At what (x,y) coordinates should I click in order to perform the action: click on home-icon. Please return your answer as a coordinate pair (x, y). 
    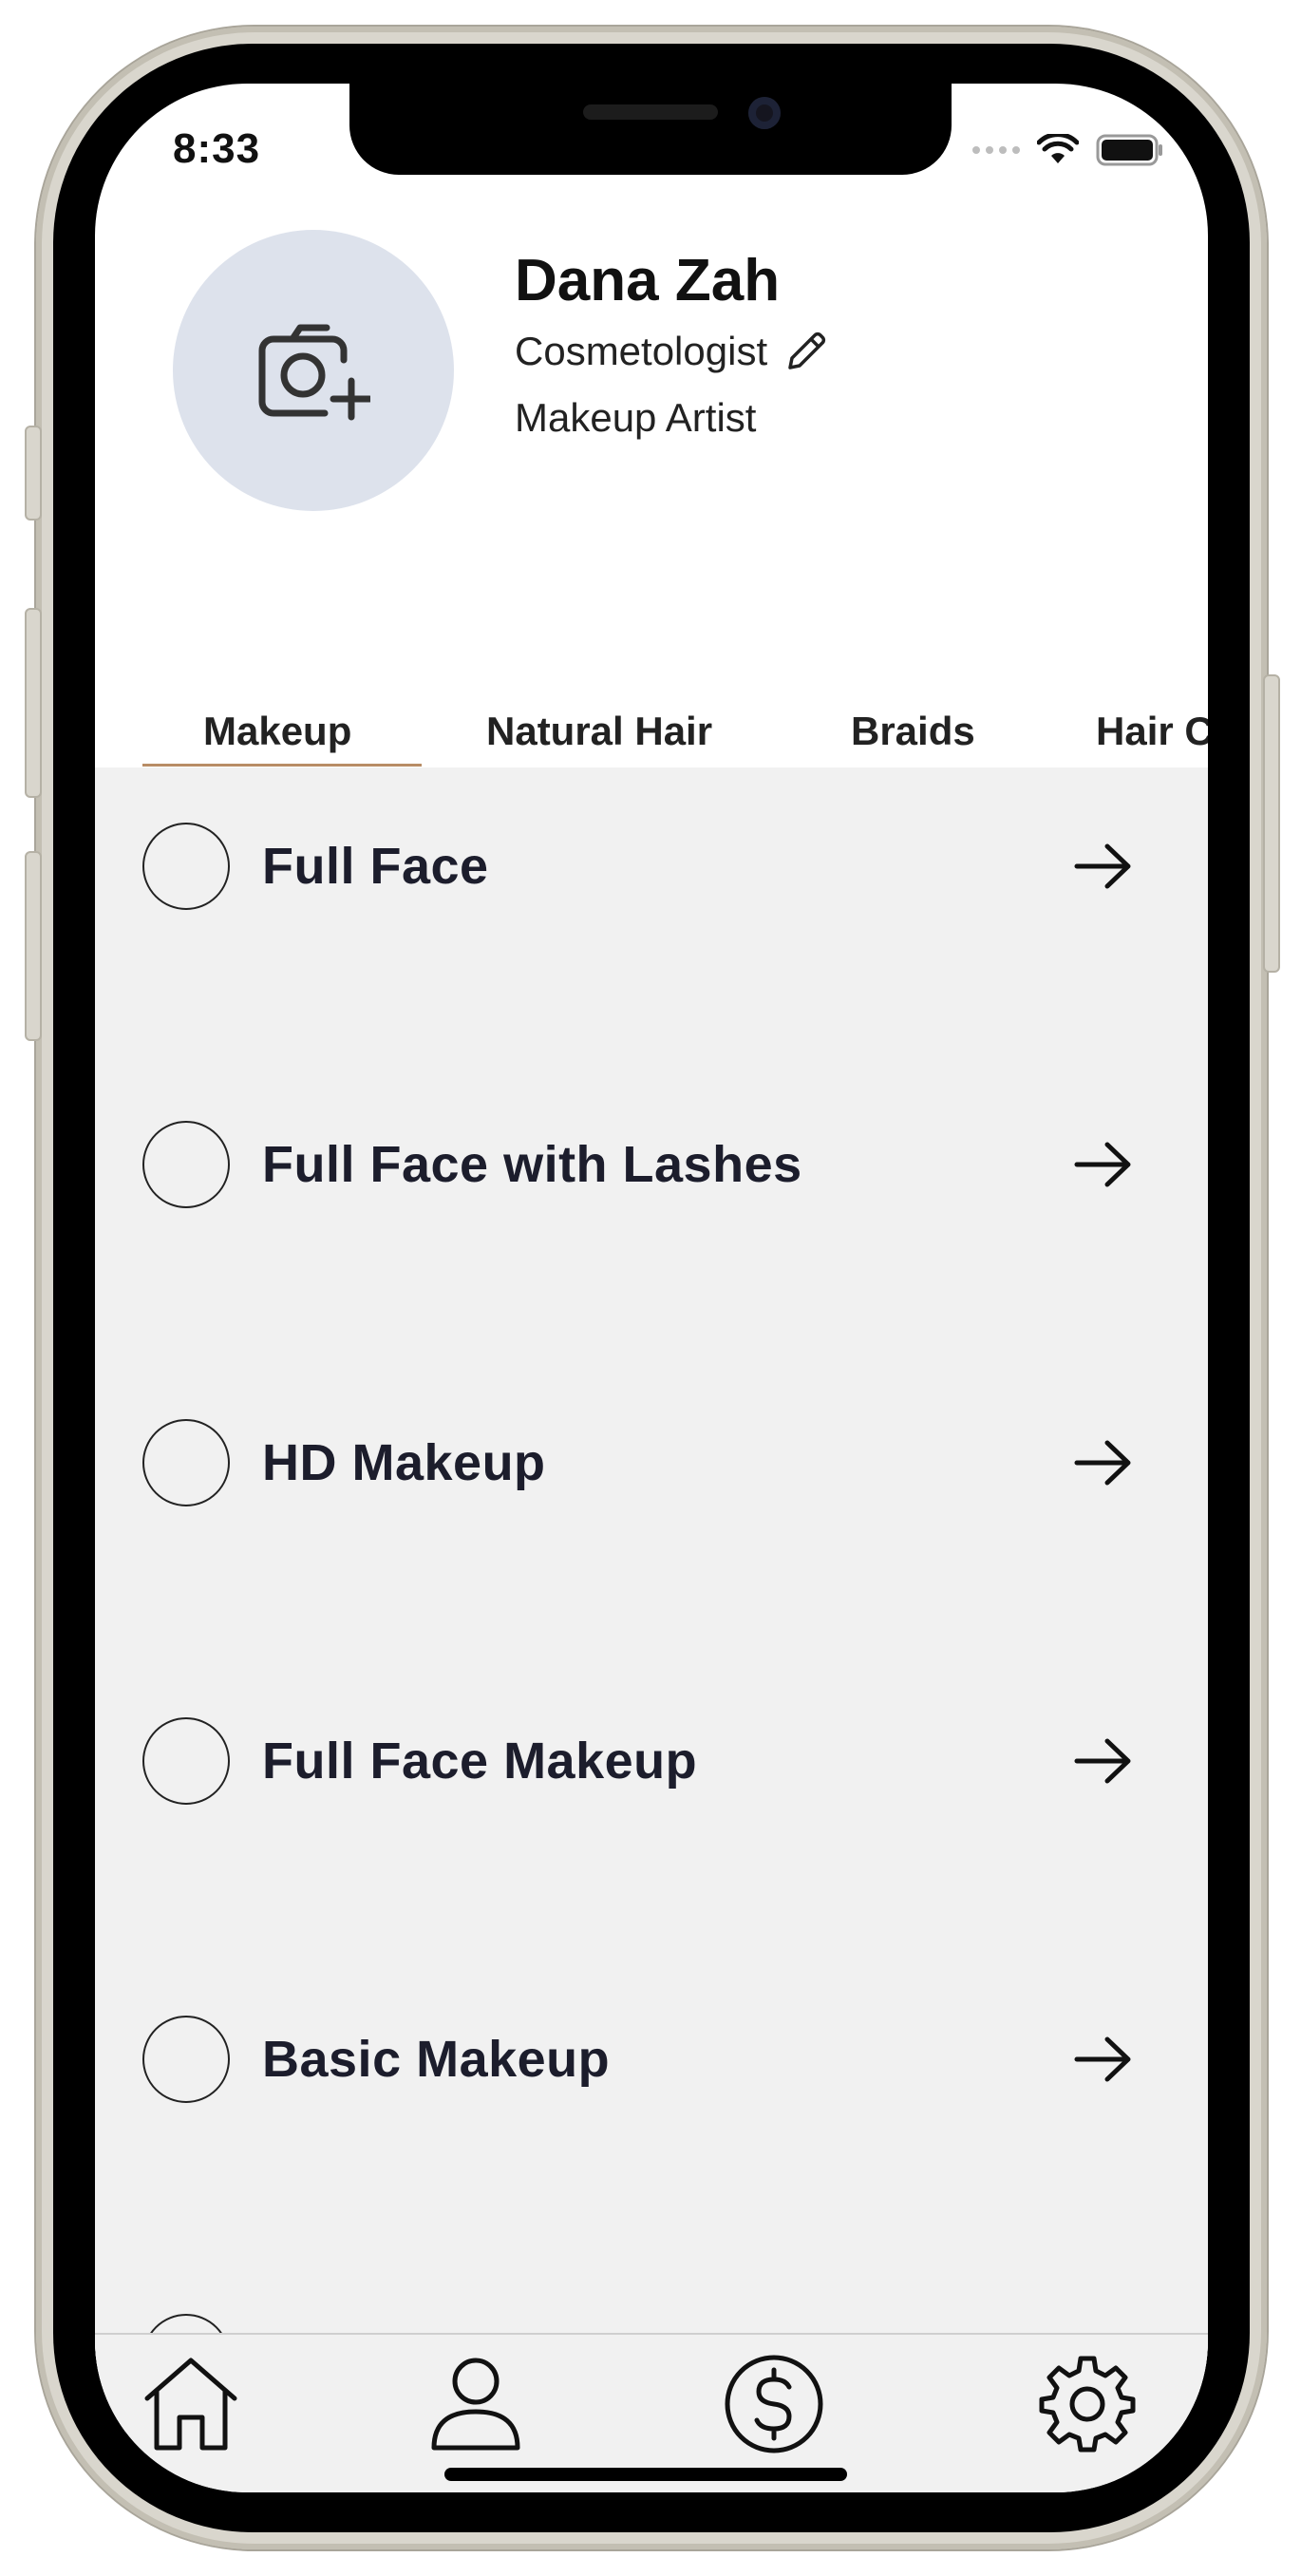
    Looking at the image, I should click on (190, 2404).